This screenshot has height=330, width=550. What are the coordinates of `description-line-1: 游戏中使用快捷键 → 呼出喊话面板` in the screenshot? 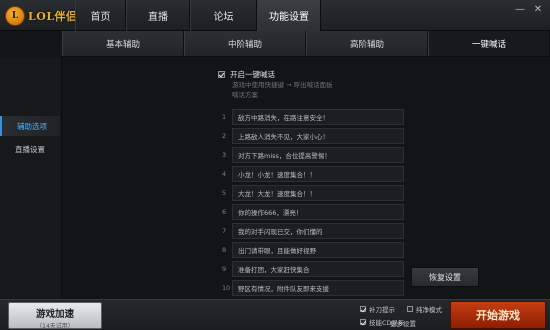 It's located at (282, 85).